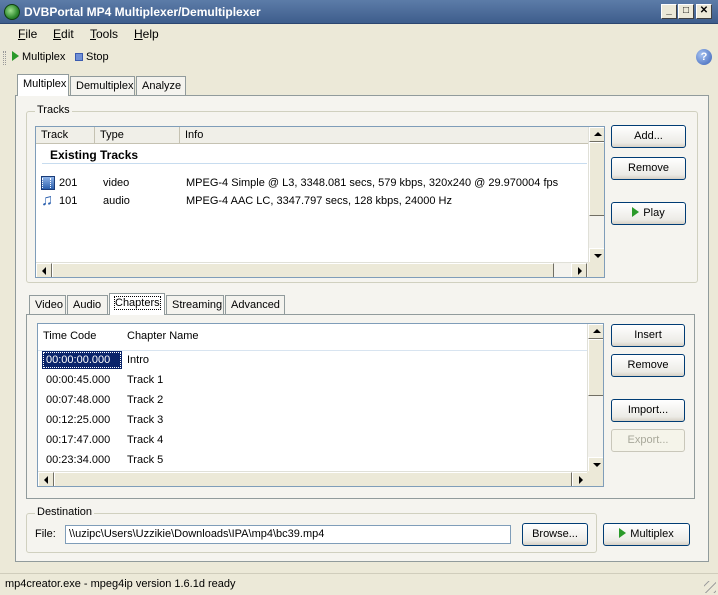 The image size is (718, 595). What do you see at coordinates (595, 398) in the screenshot?
I see `chapters-vertical-scrollbar` at bounding box center [595, 398].